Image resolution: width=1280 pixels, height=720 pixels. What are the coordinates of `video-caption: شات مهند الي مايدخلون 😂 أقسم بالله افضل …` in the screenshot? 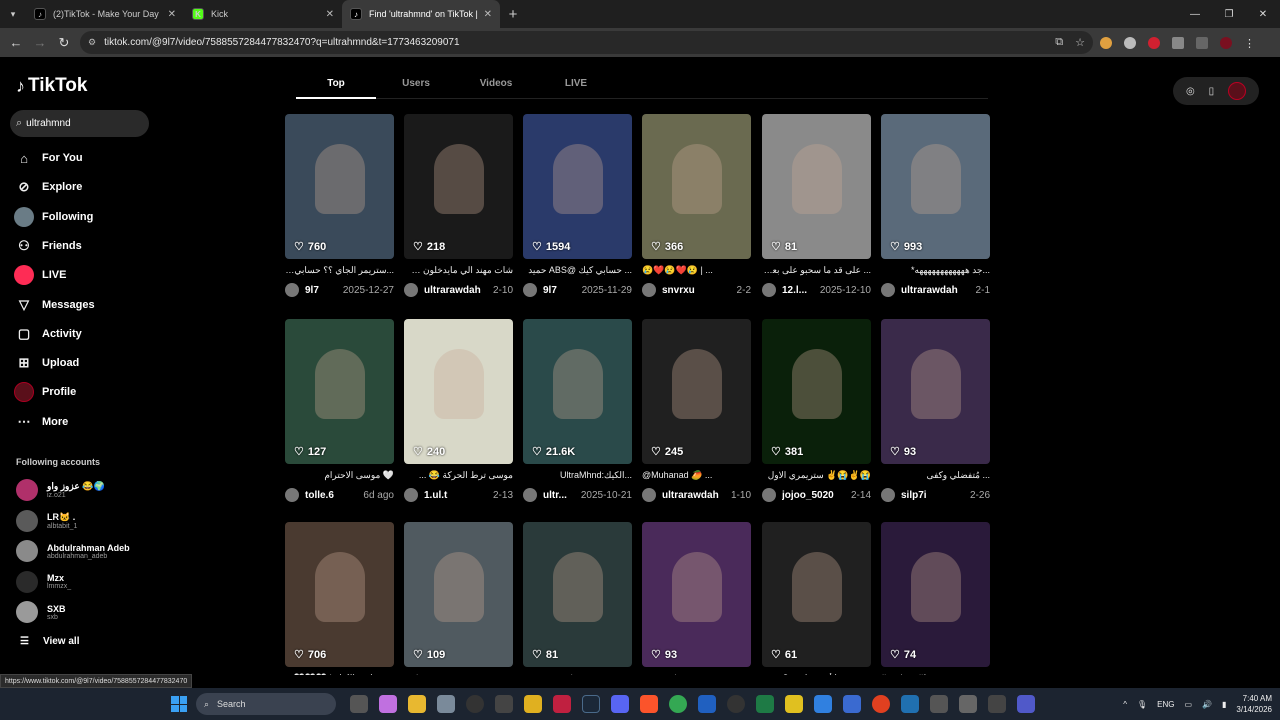 It's located at (458, 270).